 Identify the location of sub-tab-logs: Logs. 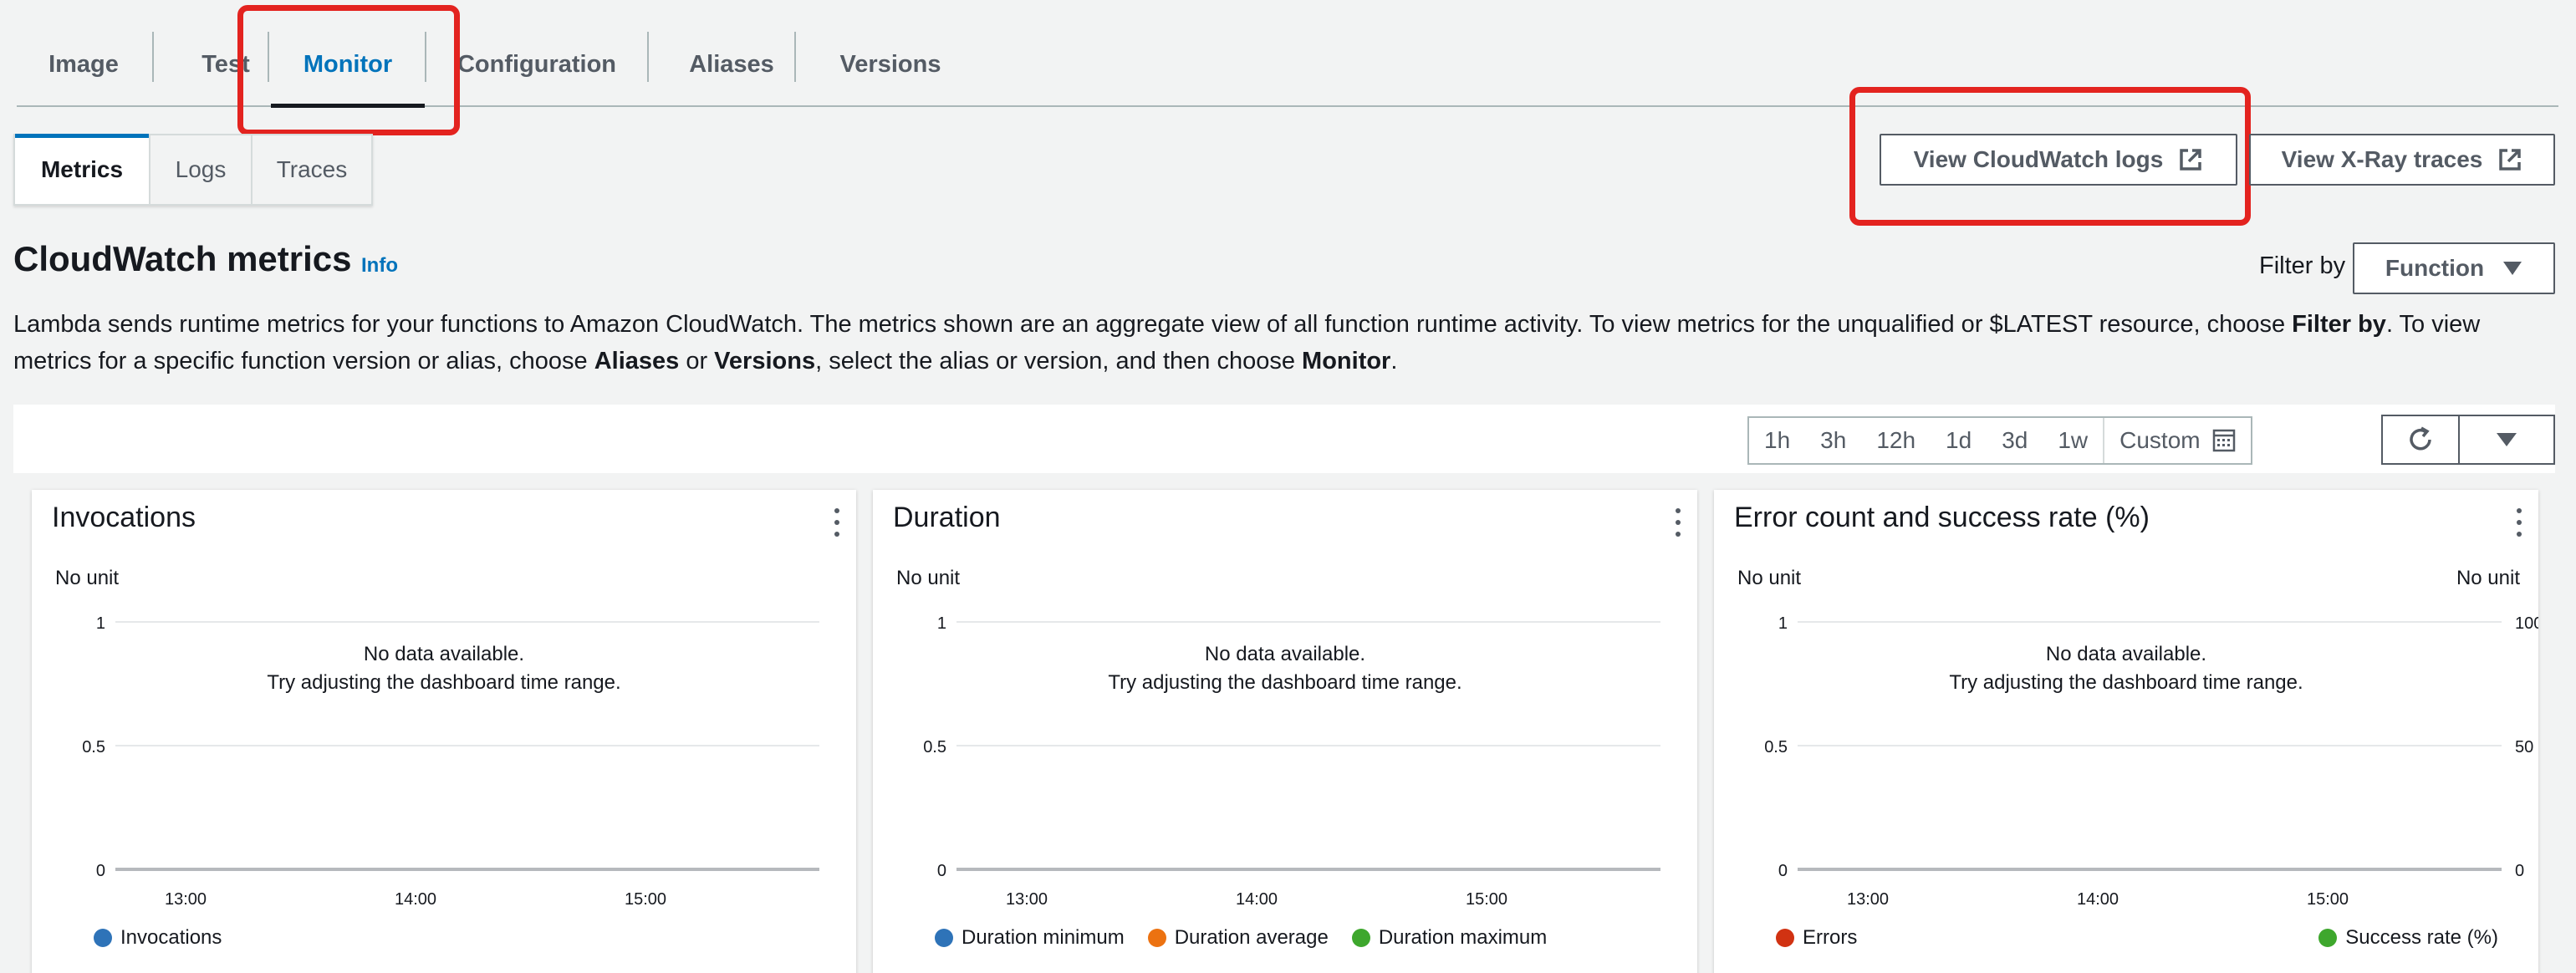
(201, 169).